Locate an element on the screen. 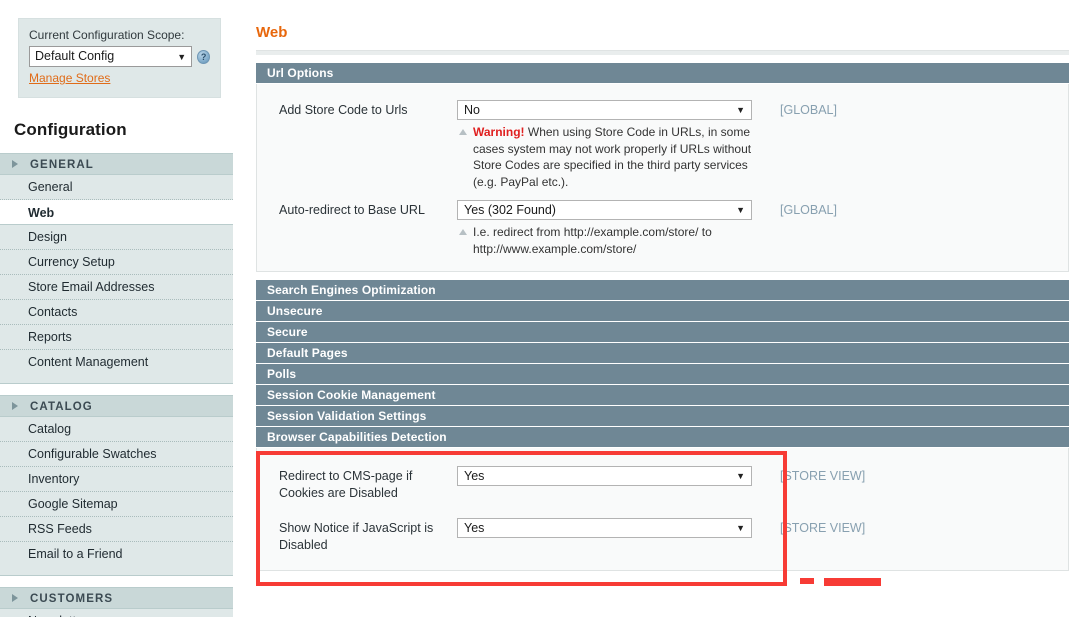 This screenshot has height=617, width=1069. title-divider is located at coordinates (662, 52).